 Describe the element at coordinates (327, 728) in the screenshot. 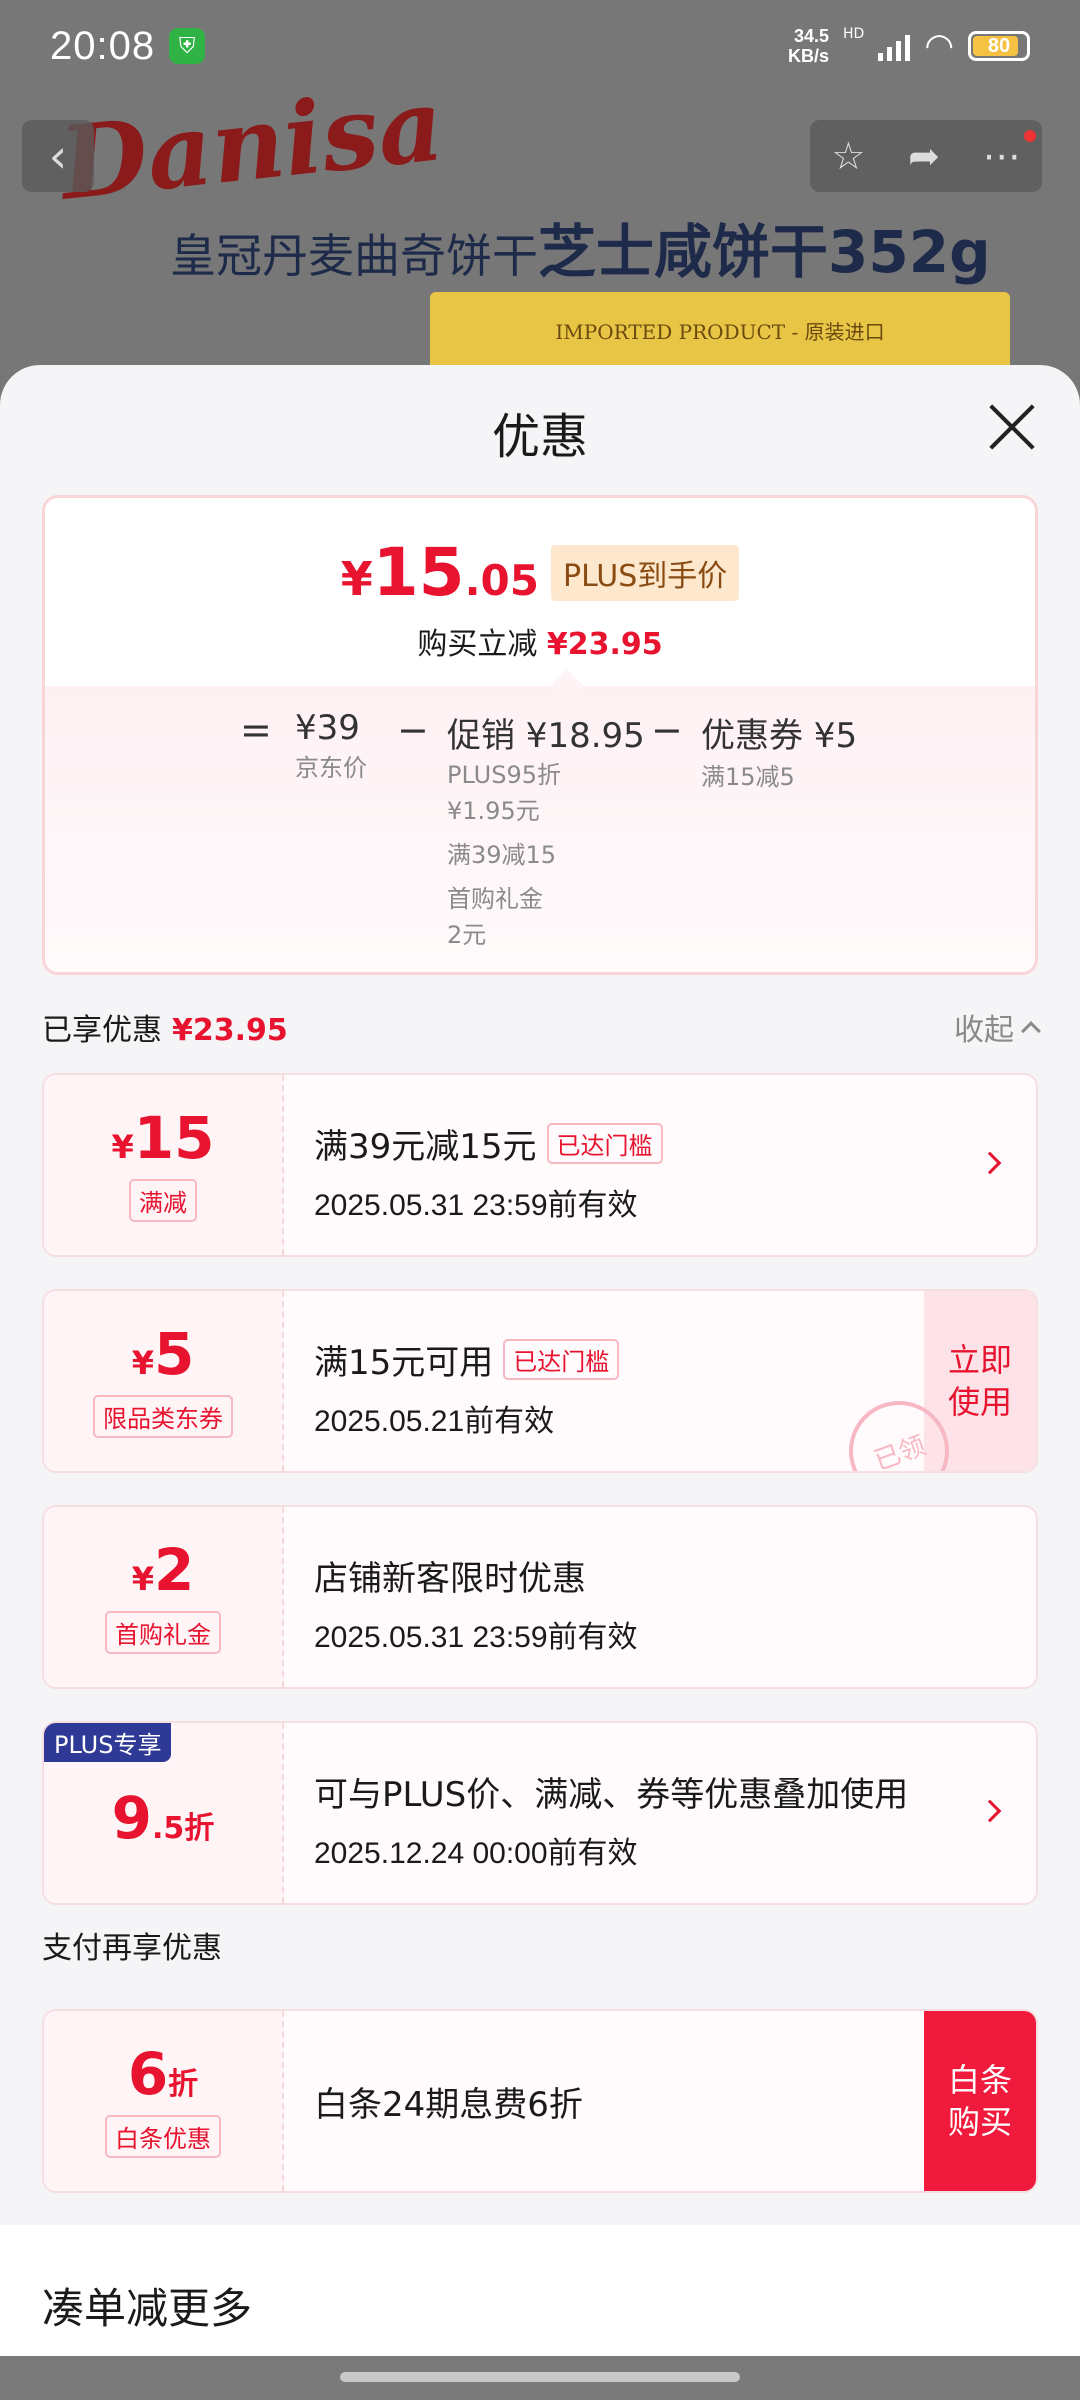

I see `jd-price: ¥39` at that location.